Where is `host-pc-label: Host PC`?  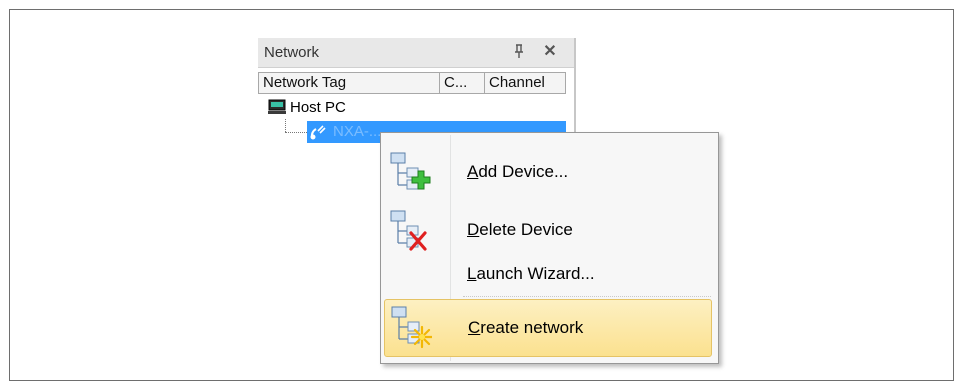 host-pc-label: Host PC is located at coordinates (318, 107).